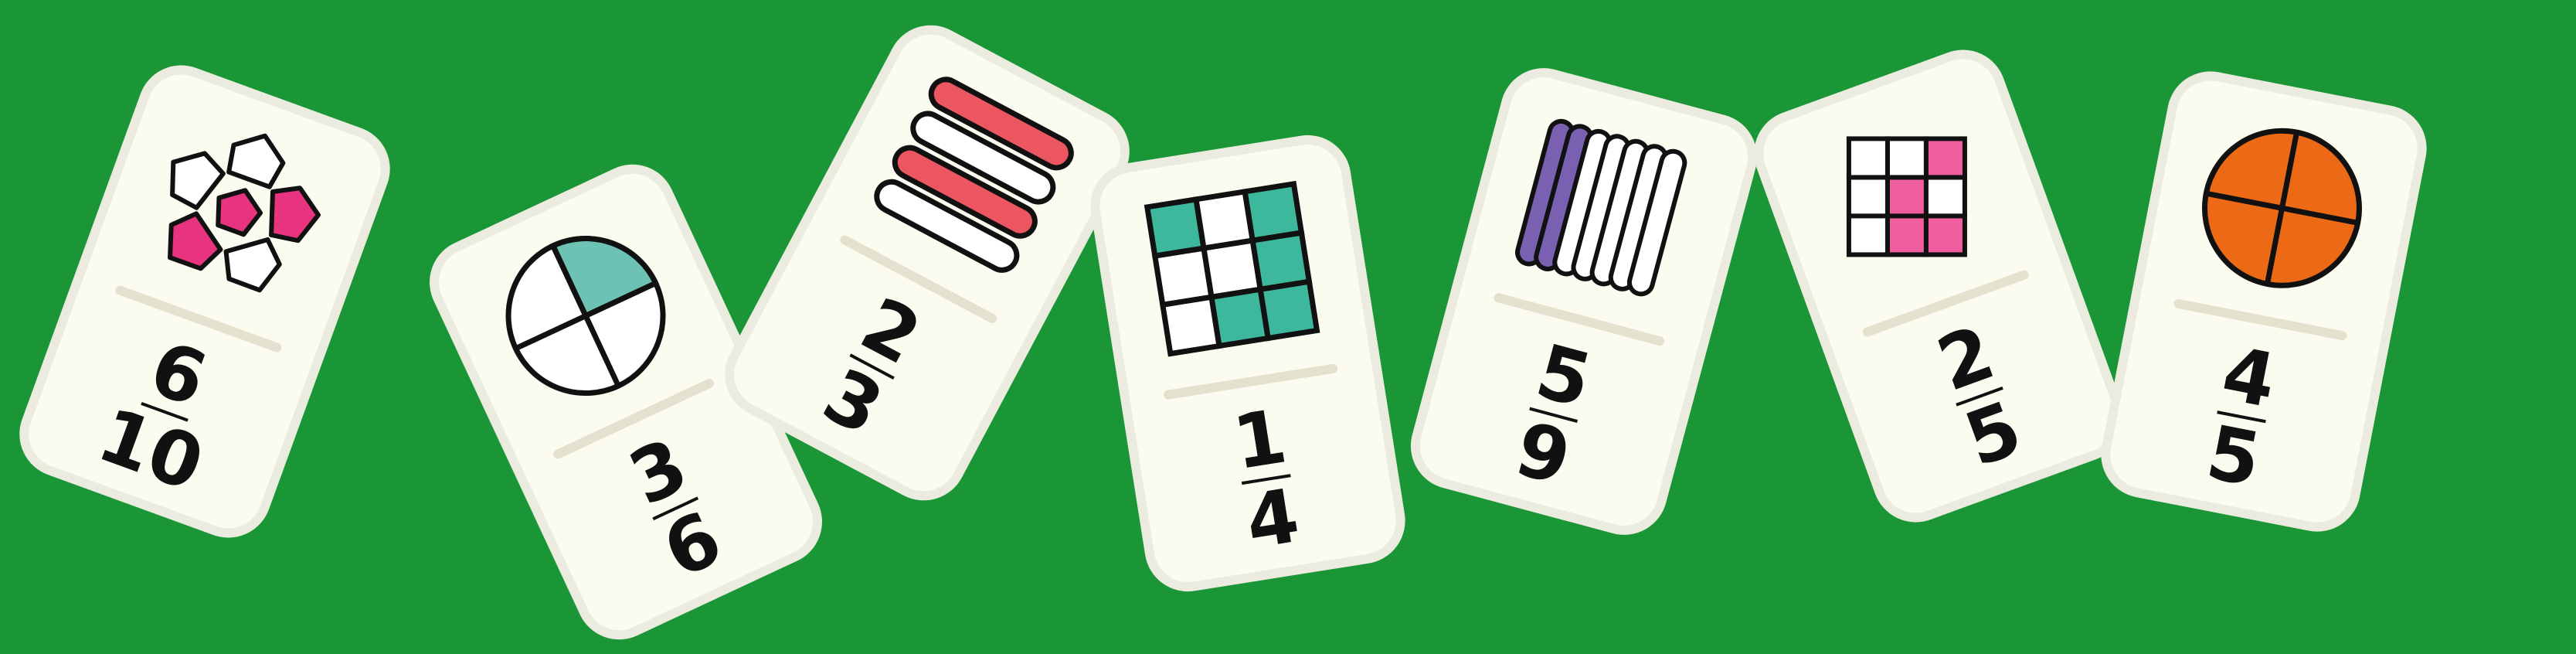 The height and width of the screenshot is (654, 2576). Describe the element at coordinates (1939, 286) in the screenshot. I see `domino-two-fifths: 2 5` at that location.